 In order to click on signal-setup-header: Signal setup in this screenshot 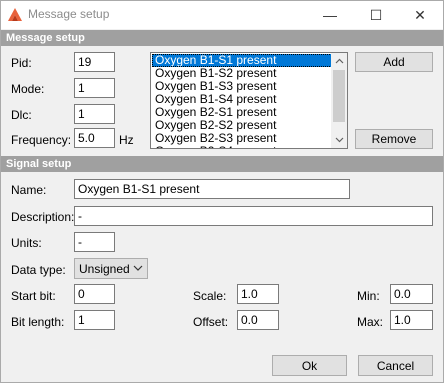, I will do `click(222, 164)`.